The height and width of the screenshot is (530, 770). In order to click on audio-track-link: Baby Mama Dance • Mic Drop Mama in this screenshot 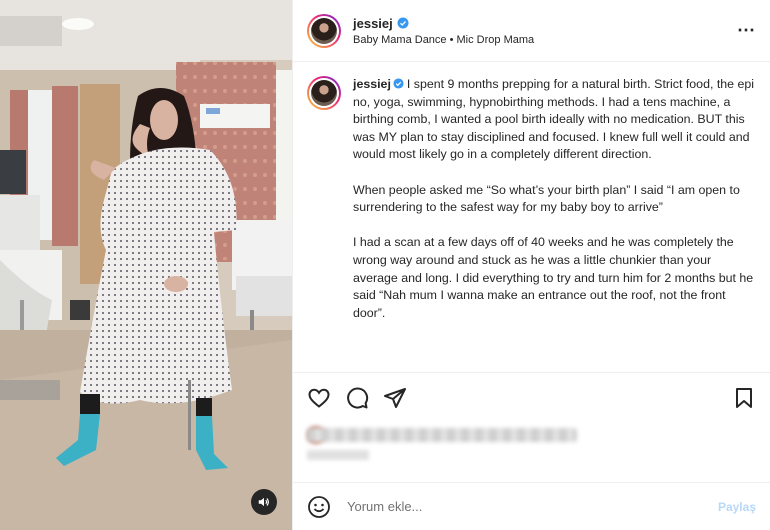, I will do `click(443, 40)`.